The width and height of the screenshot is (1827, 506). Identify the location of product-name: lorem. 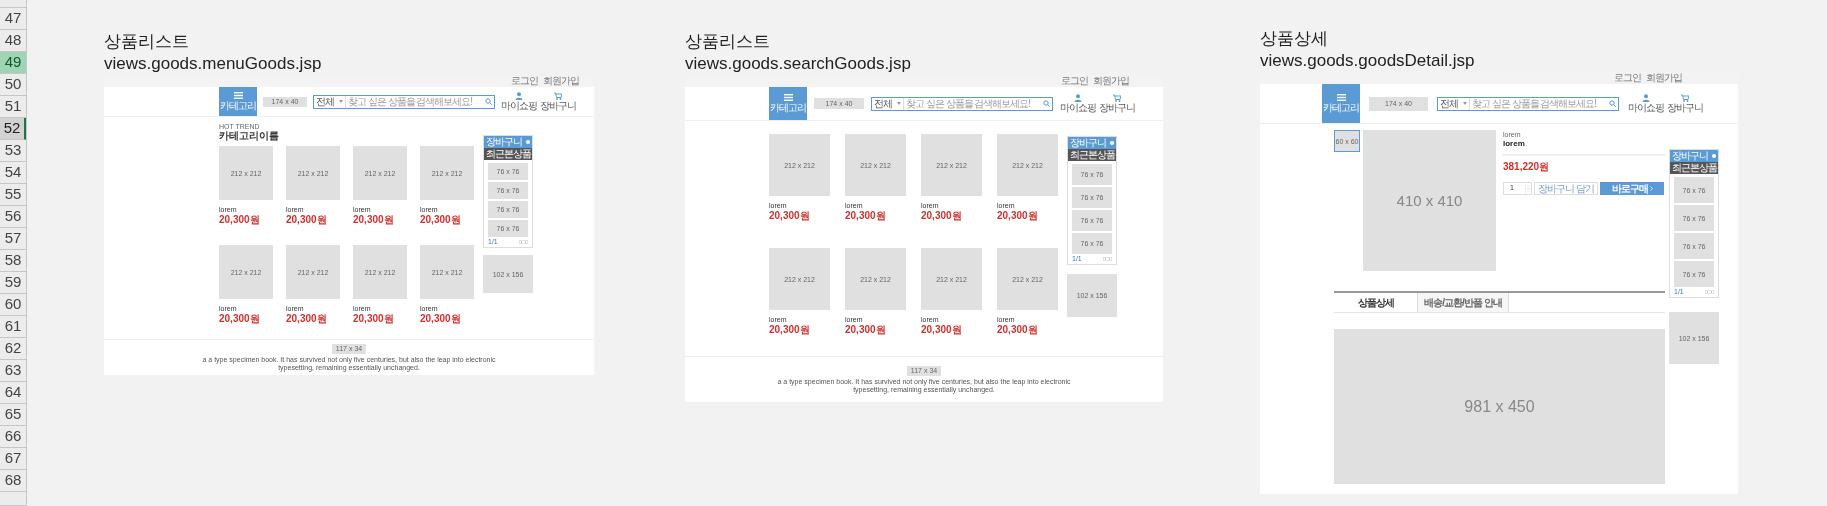
(1514, 144).